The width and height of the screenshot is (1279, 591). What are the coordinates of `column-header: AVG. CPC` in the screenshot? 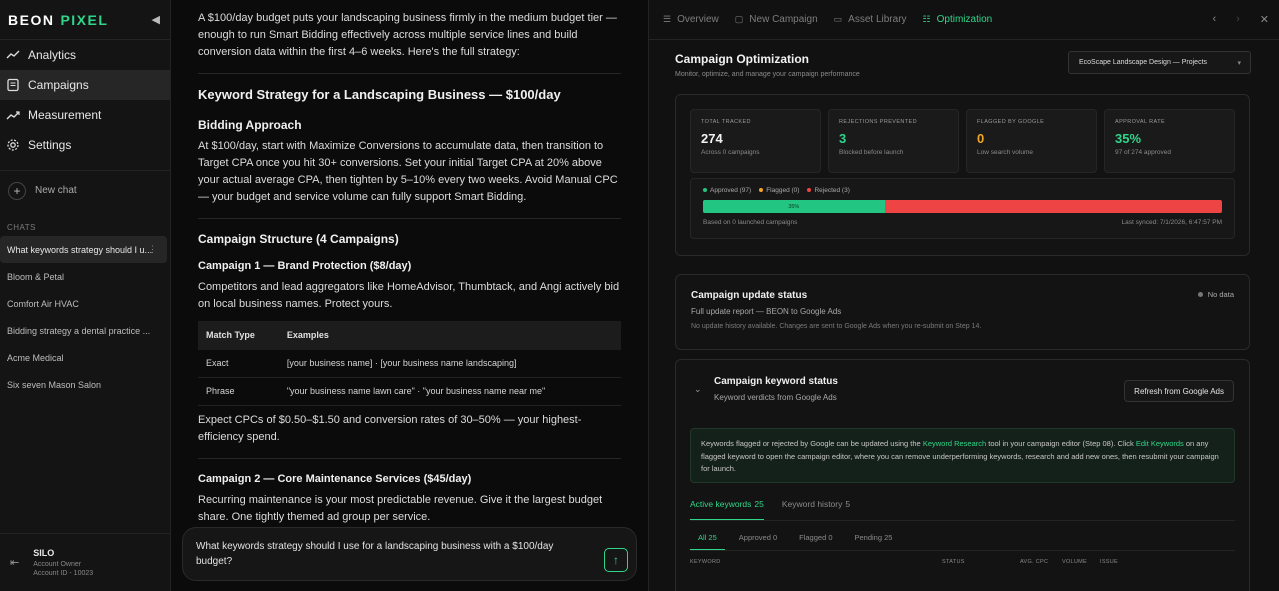 It's located at (1034, 562).